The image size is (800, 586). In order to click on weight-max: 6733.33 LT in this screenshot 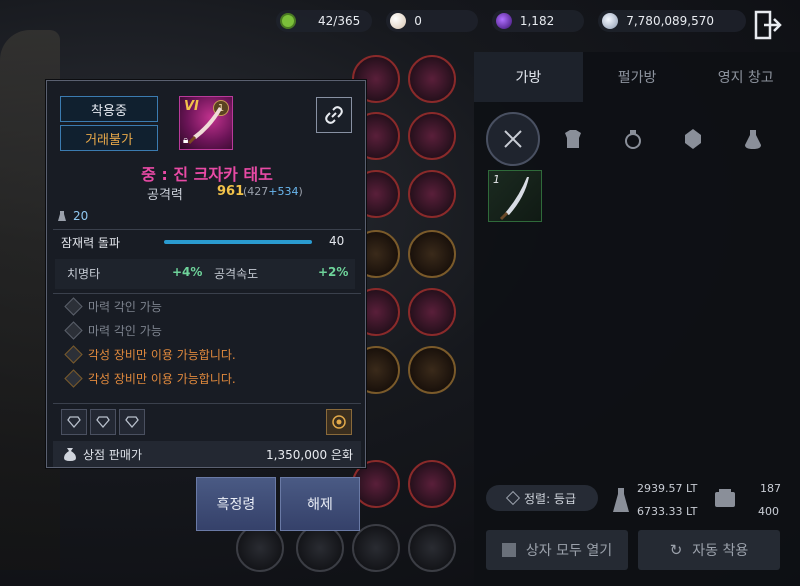, I will do `click(667, 511)`.